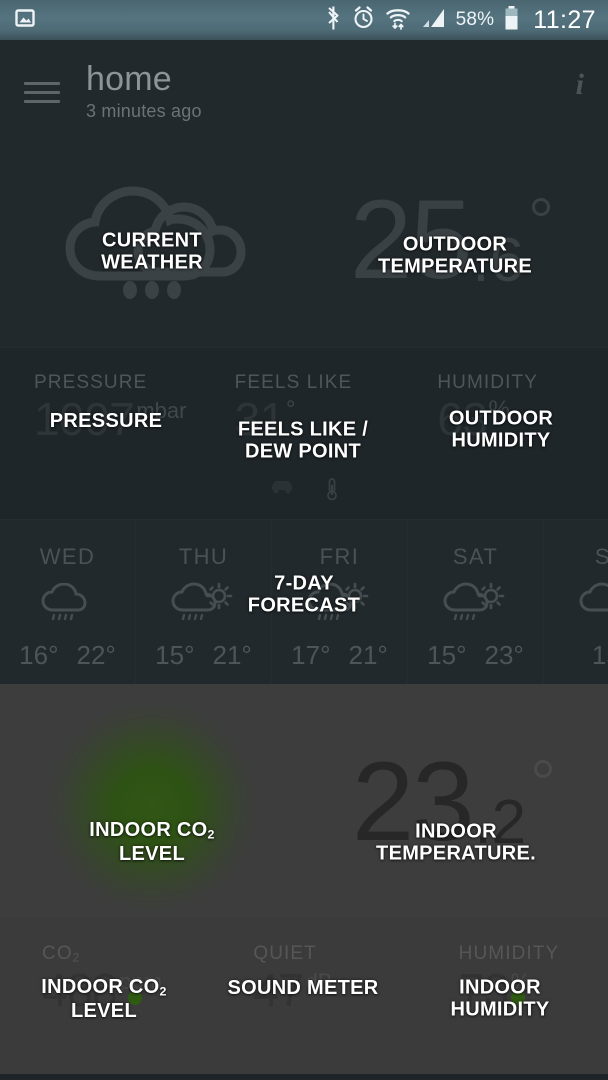 This screenshot has width=608, height=1080. Describe the element at coordinates (398, 20) in the screenshot. I see `wifi-icon` at that location.